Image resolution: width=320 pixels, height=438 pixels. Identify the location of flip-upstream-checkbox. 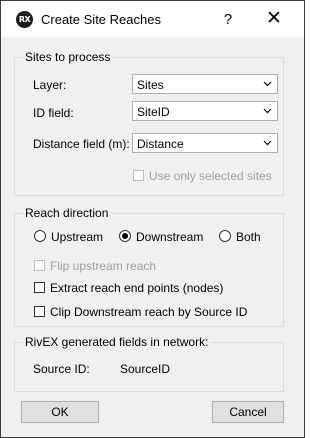
(39, 265).